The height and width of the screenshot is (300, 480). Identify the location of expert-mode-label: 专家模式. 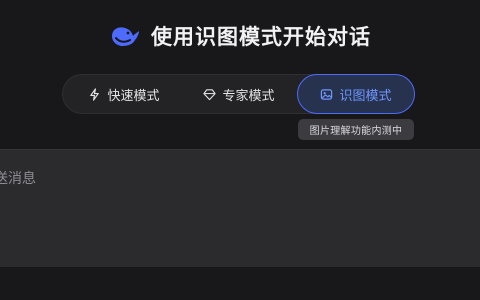
(248, 96).